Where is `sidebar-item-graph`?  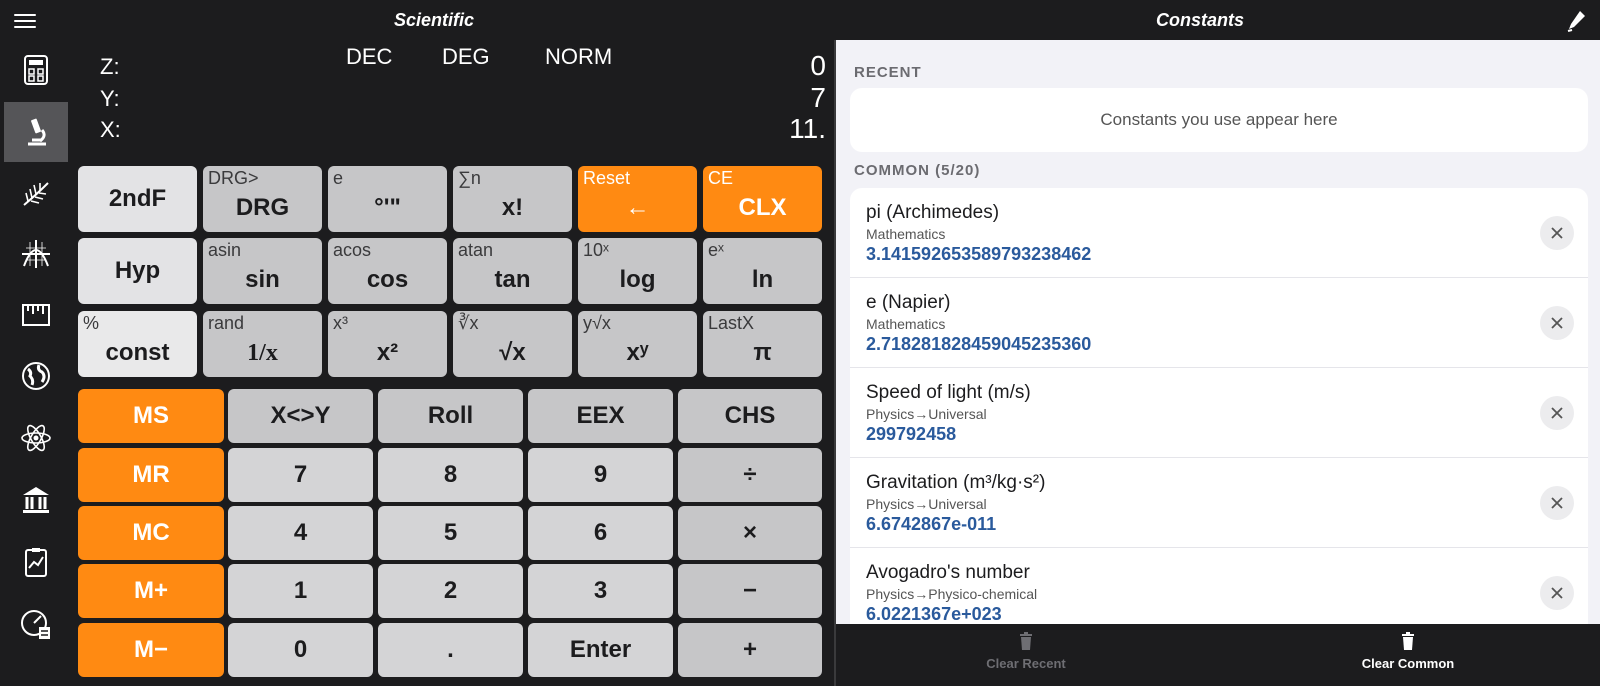
sidebar-item-graph is located at coordinates (36, 254).